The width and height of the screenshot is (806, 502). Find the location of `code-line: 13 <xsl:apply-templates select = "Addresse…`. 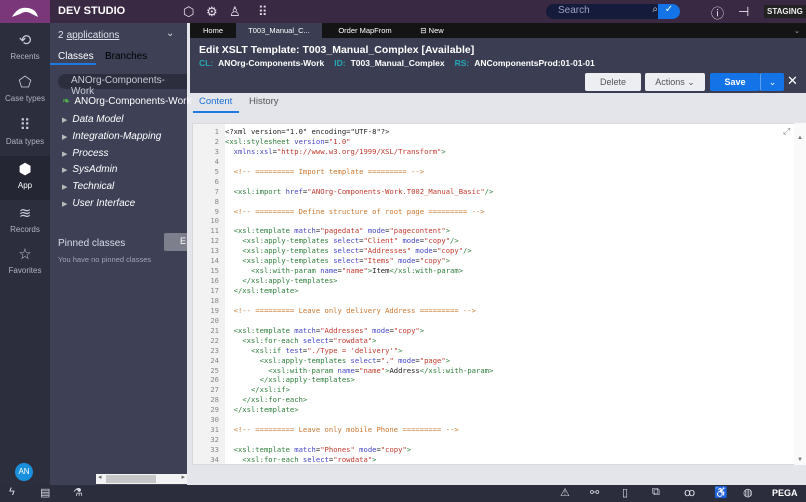

code-line: 13 <xsl:apply-templates select = "Addresse… is located at coordinates (343, 251).